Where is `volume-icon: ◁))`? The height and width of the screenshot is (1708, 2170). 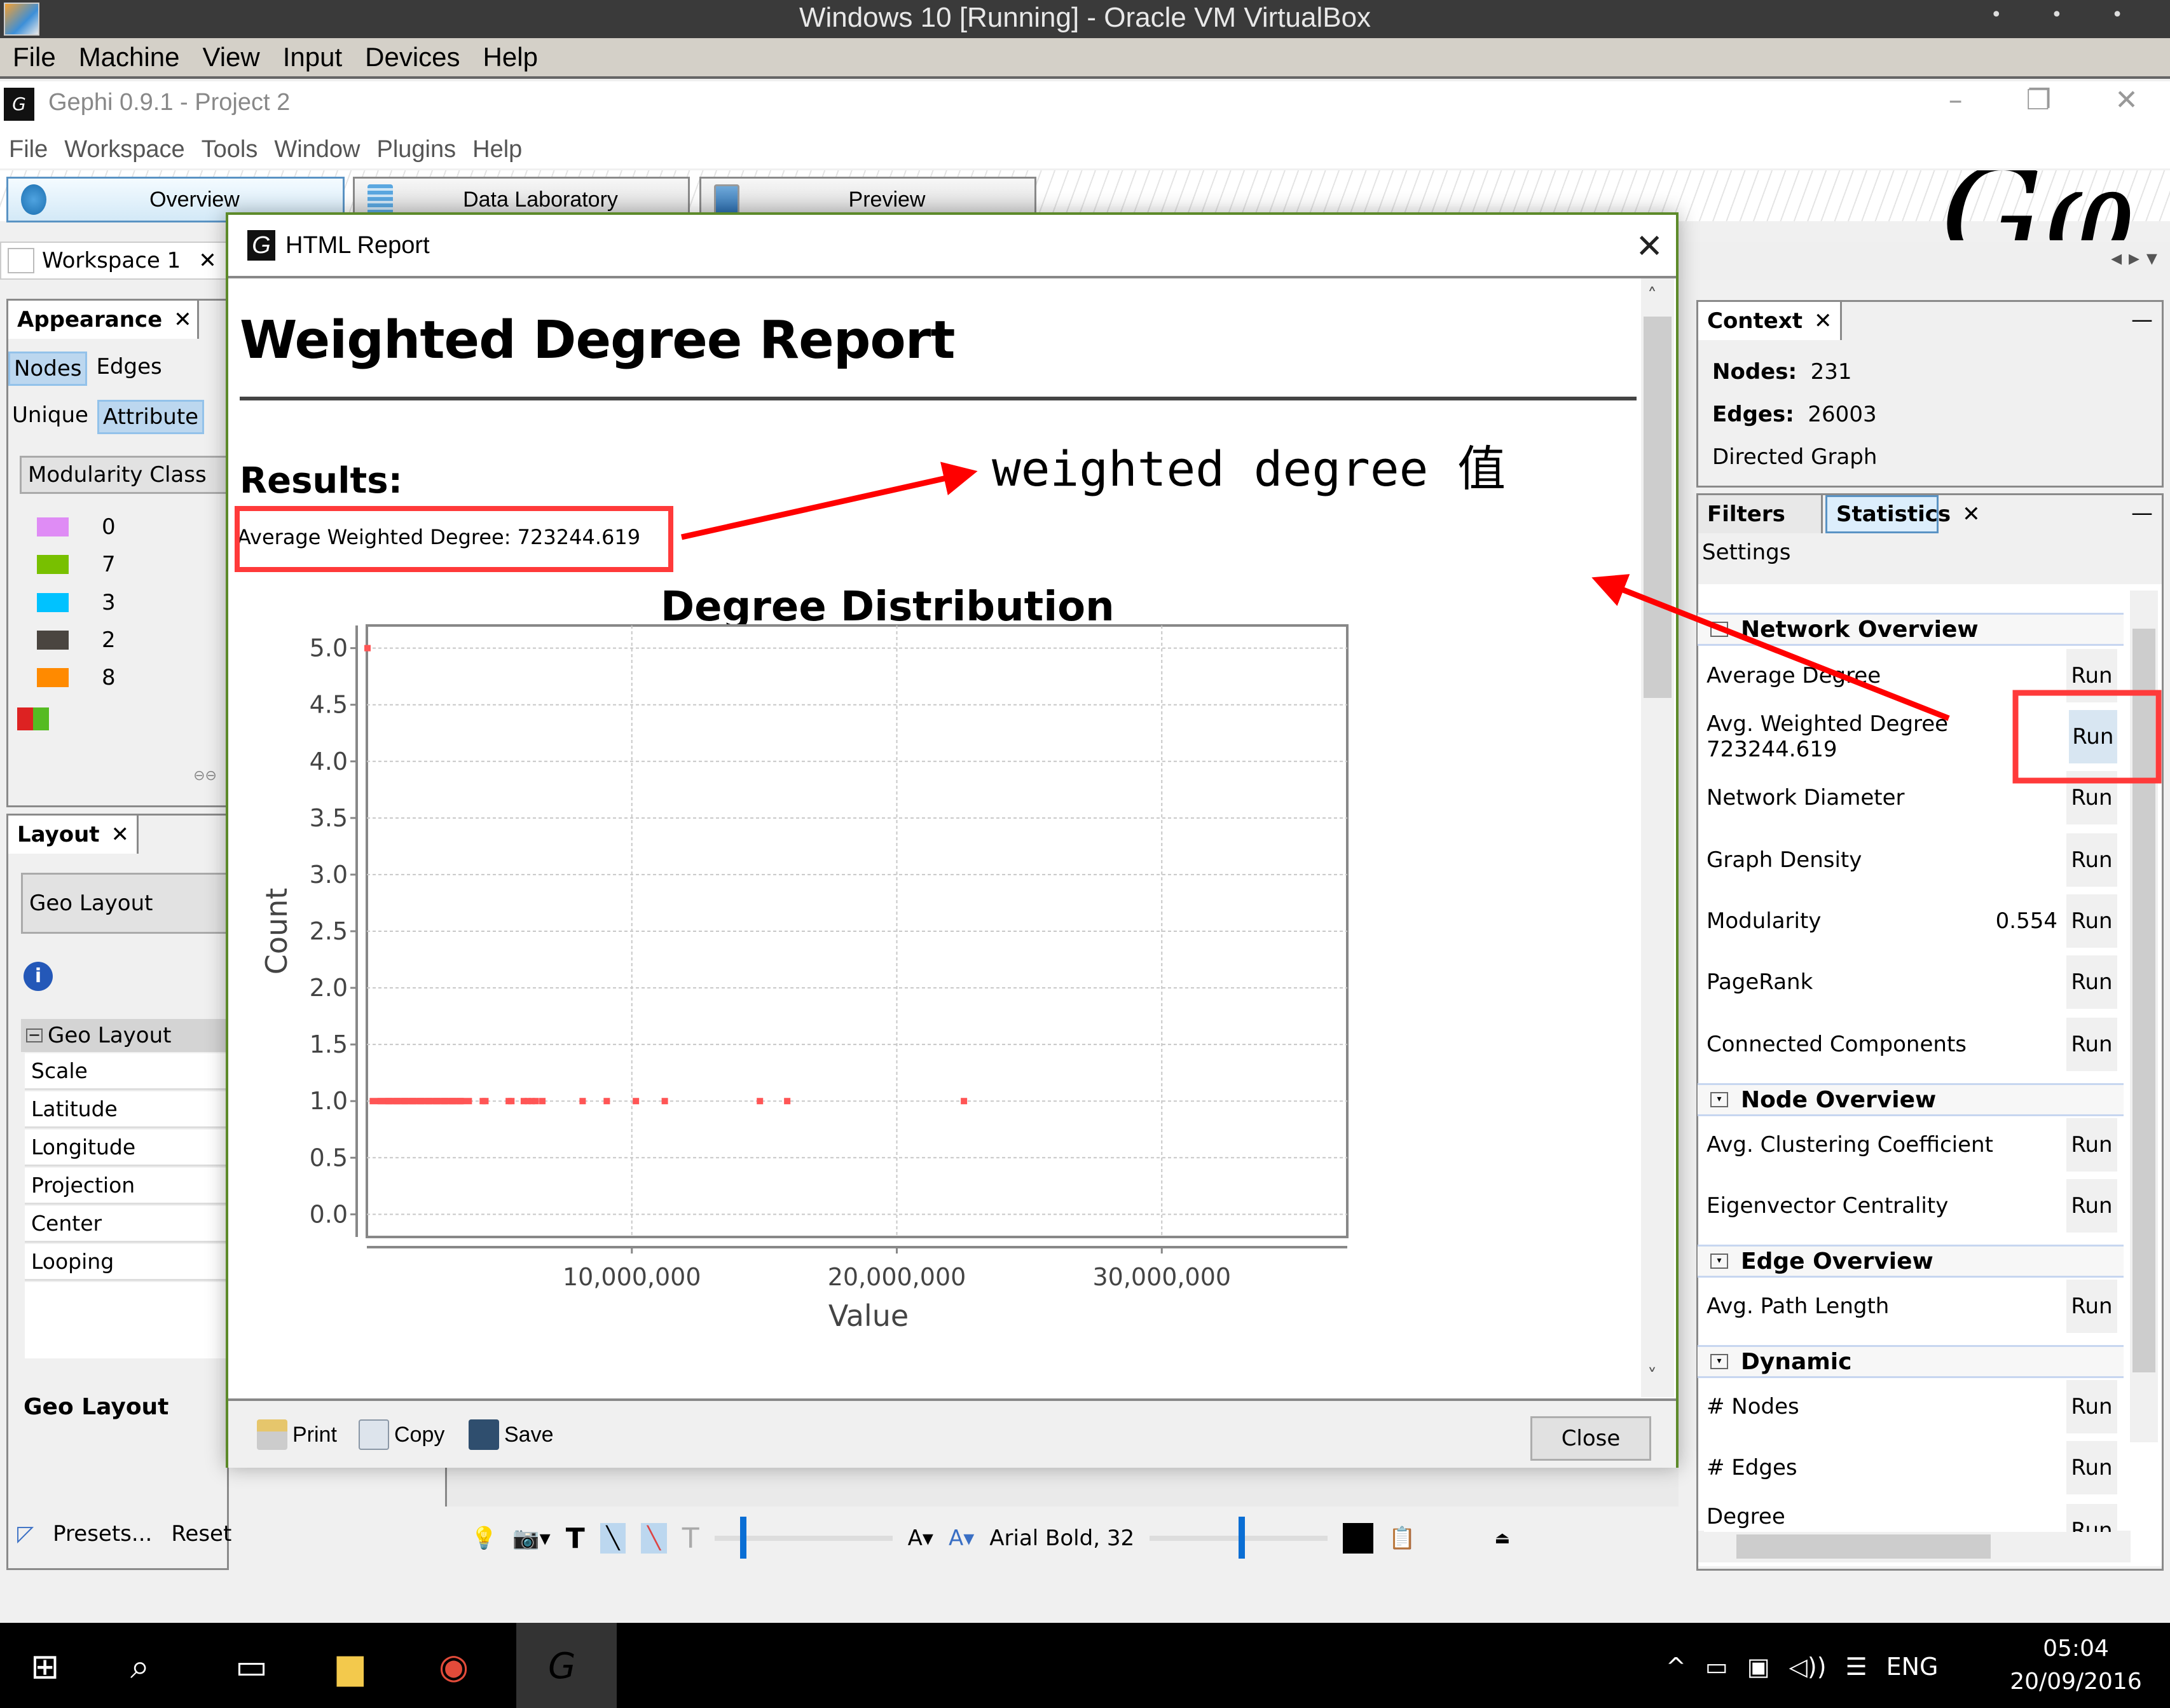
volume-icon: ◁)) is located at coordinates (1808, 1667).